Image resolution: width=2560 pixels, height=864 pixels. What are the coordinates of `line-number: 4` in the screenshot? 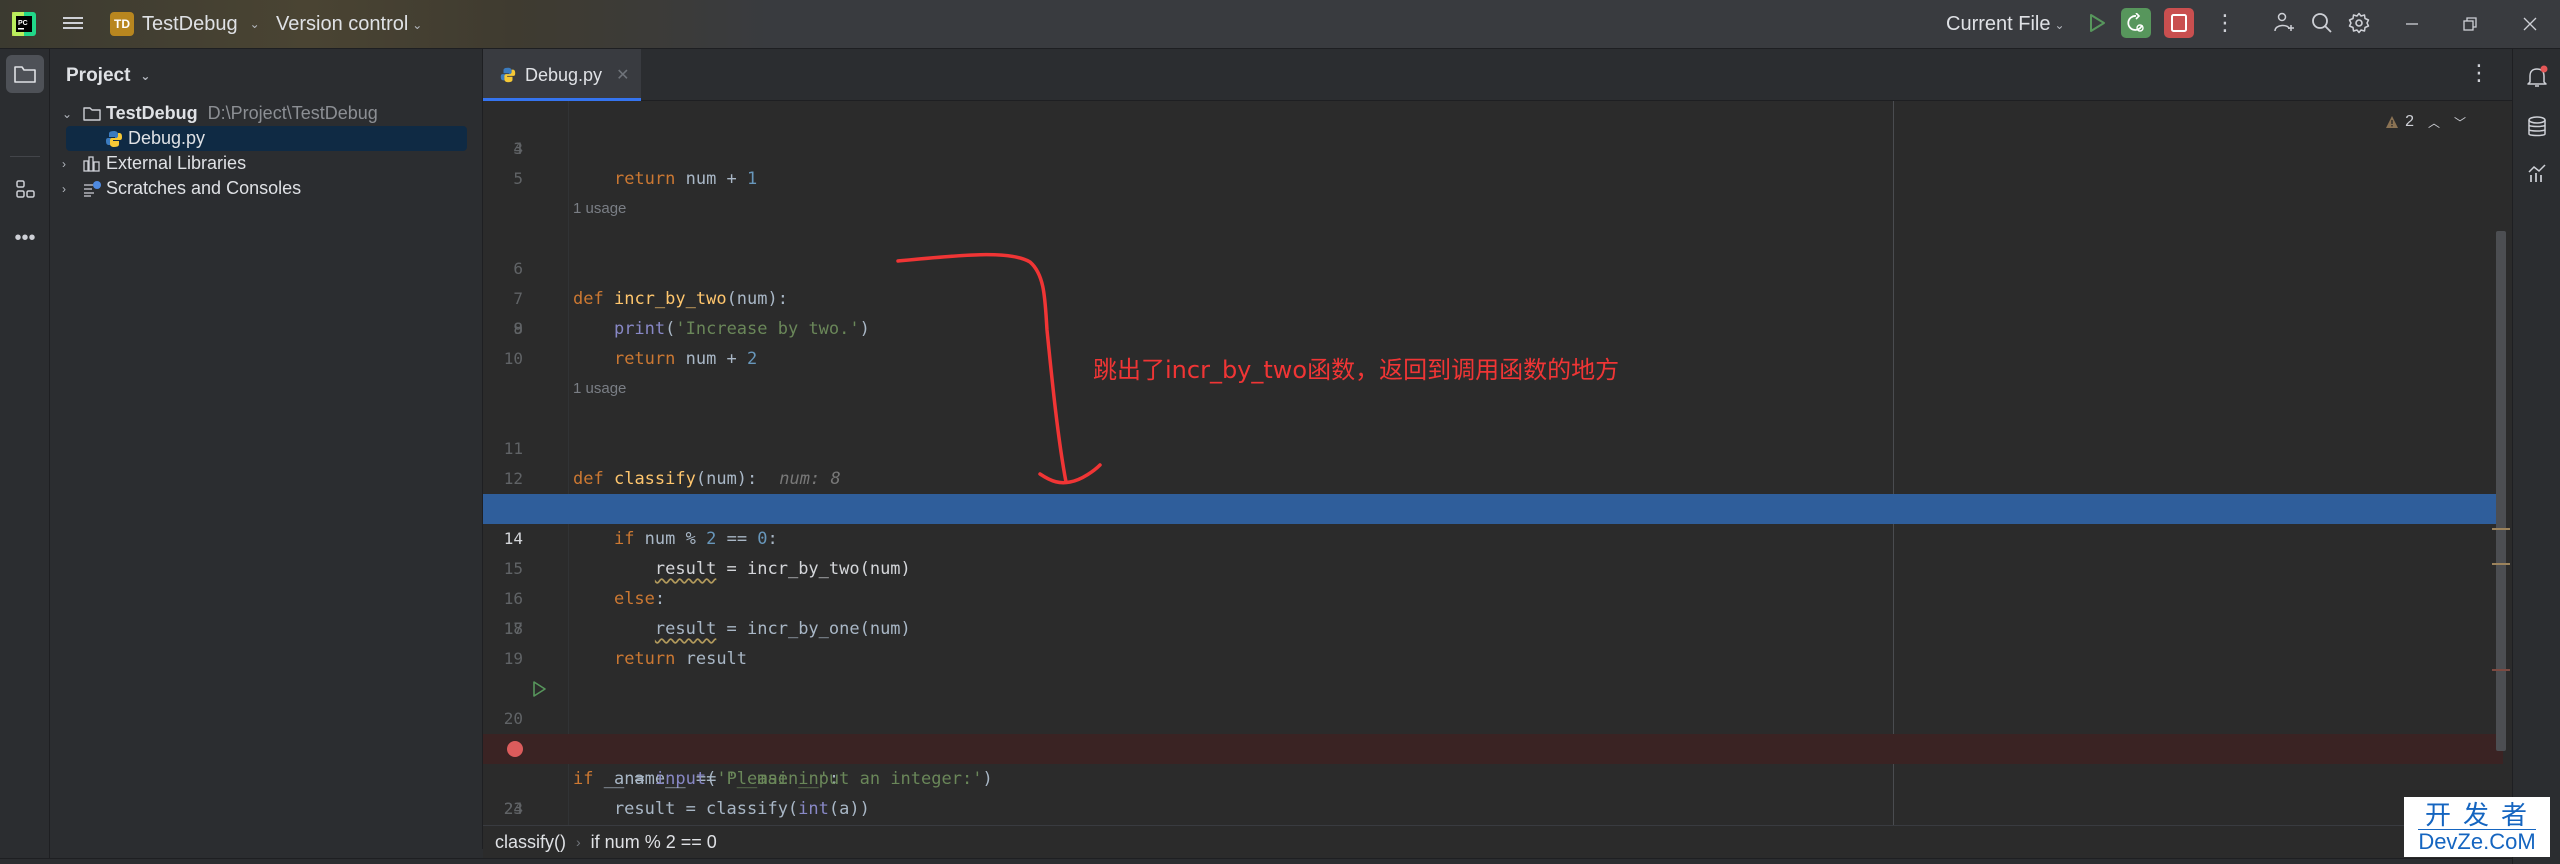 It's located at (518, 148).